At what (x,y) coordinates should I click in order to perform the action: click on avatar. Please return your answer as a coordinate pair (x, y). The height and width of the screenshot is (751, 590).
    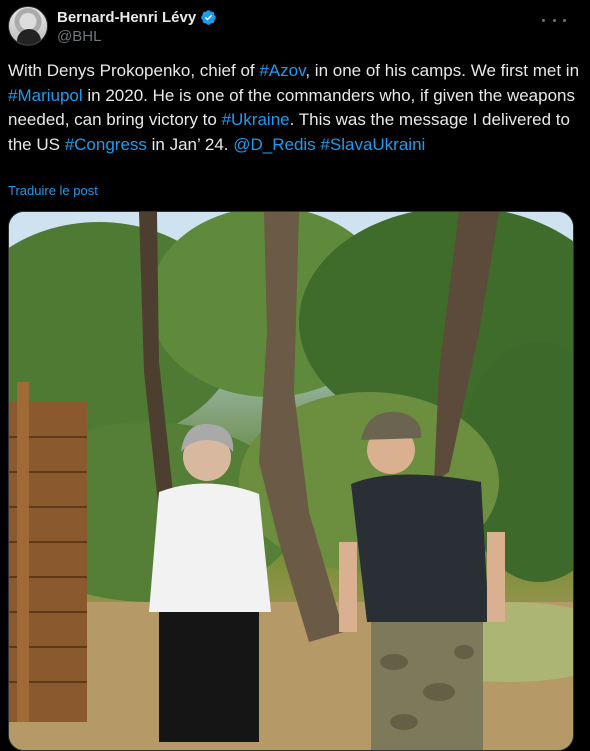
    Looking at the image, I should click on (28, 26).